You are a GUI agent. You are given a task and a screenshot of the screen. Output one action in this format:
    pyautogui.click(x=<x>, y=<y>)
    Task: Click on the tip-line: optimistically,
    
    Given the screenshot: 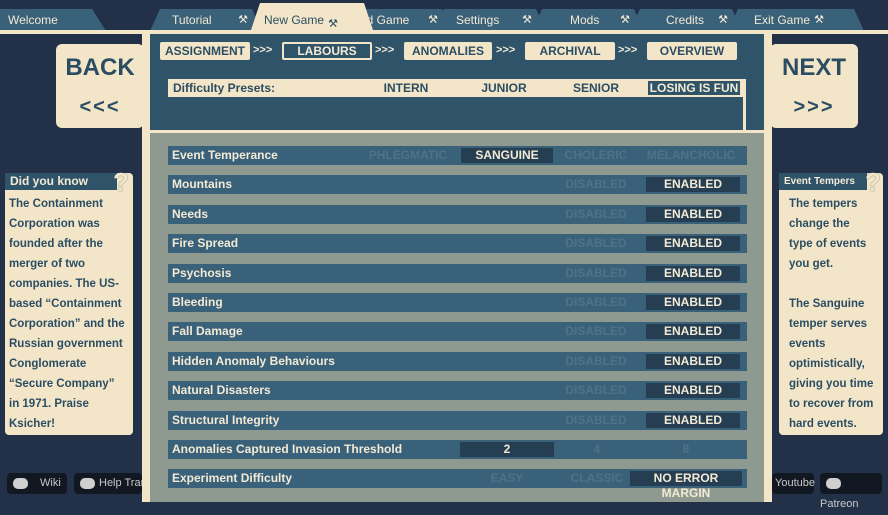 What is the action you would take?
    pyautogui.click(x=827, y=364)
    